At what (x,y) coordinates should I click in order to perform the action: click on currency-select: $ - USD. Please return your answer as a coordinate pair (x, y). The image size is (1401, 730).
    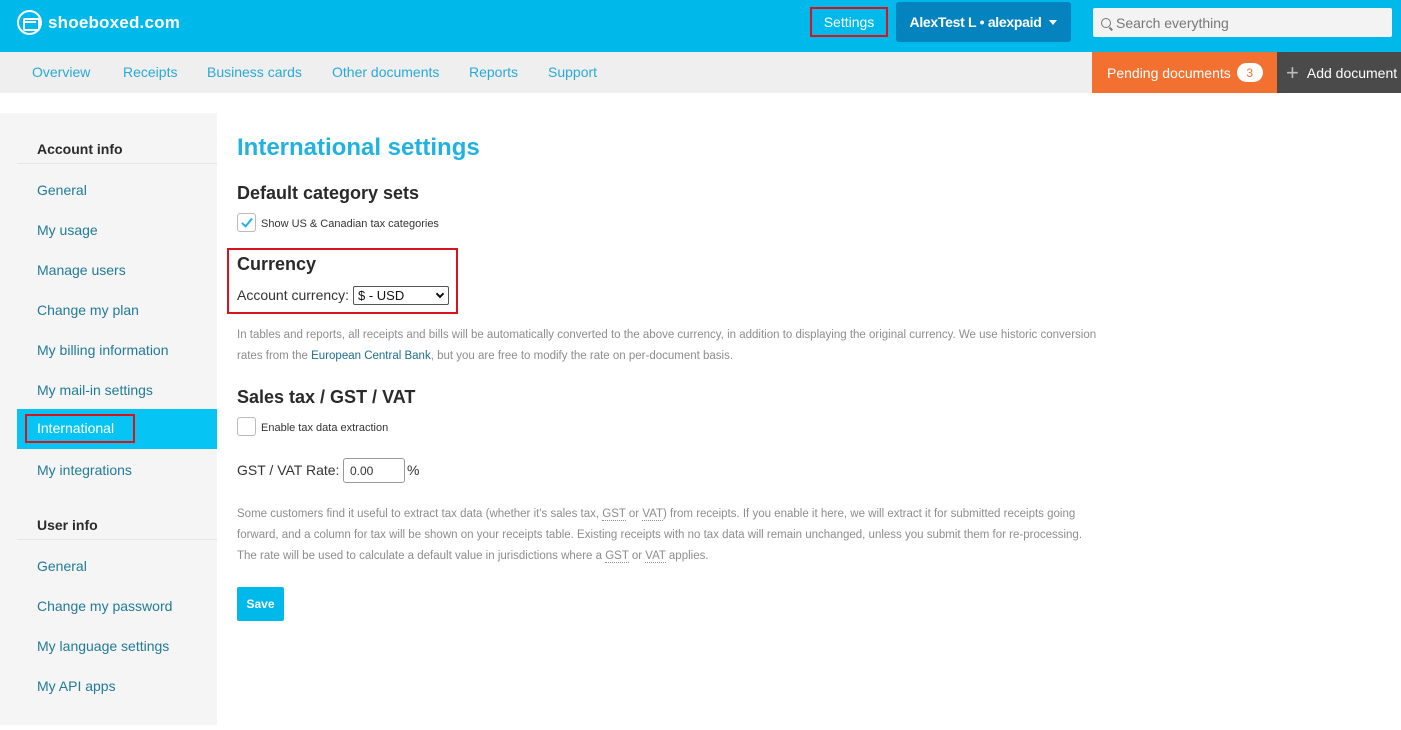
    Looking at the image, I should click on (401, 295).